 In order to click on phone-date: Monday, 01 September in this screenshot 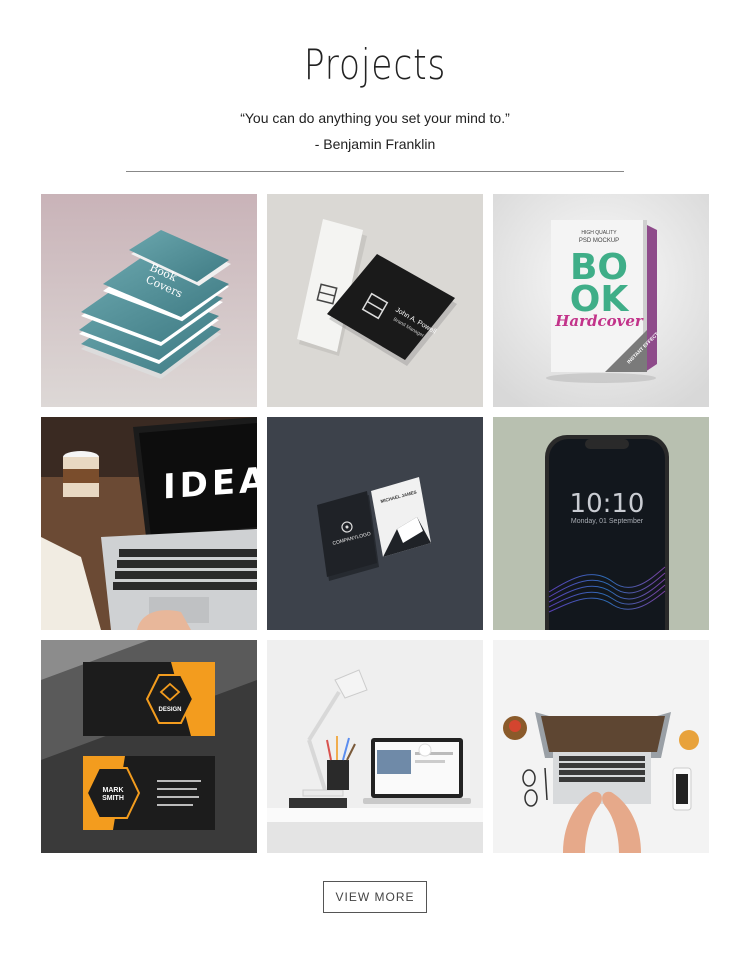, I will do `click(607, 521)`.